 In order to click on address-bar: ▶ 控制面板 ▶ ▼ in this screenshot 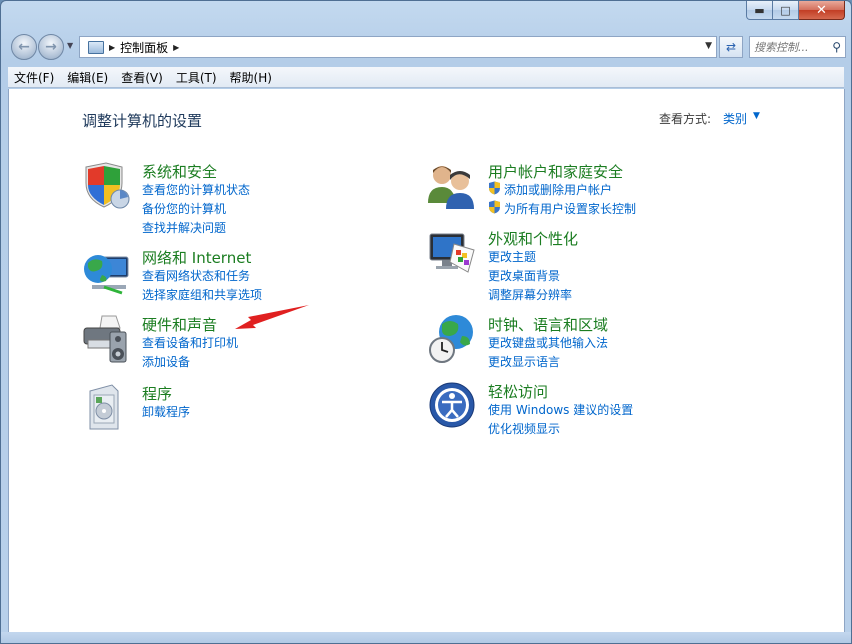, I will do `click(398, 47)`.